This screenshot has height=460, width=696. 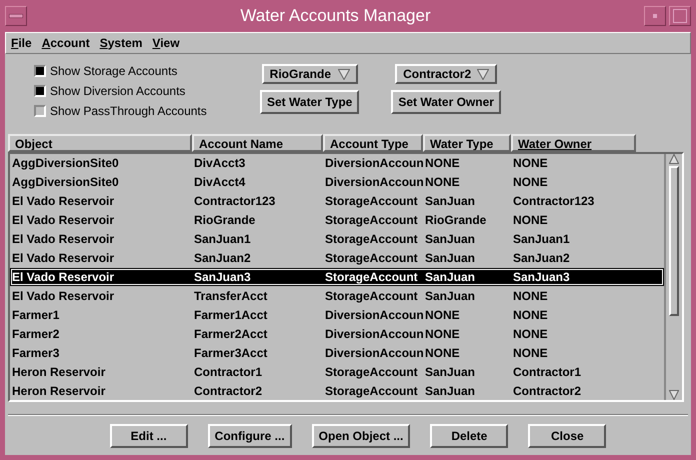 What do you see at coordinates (257, 143) in the screenshot?
I see `column-header: Account Name` at bounding box center [257, 143].